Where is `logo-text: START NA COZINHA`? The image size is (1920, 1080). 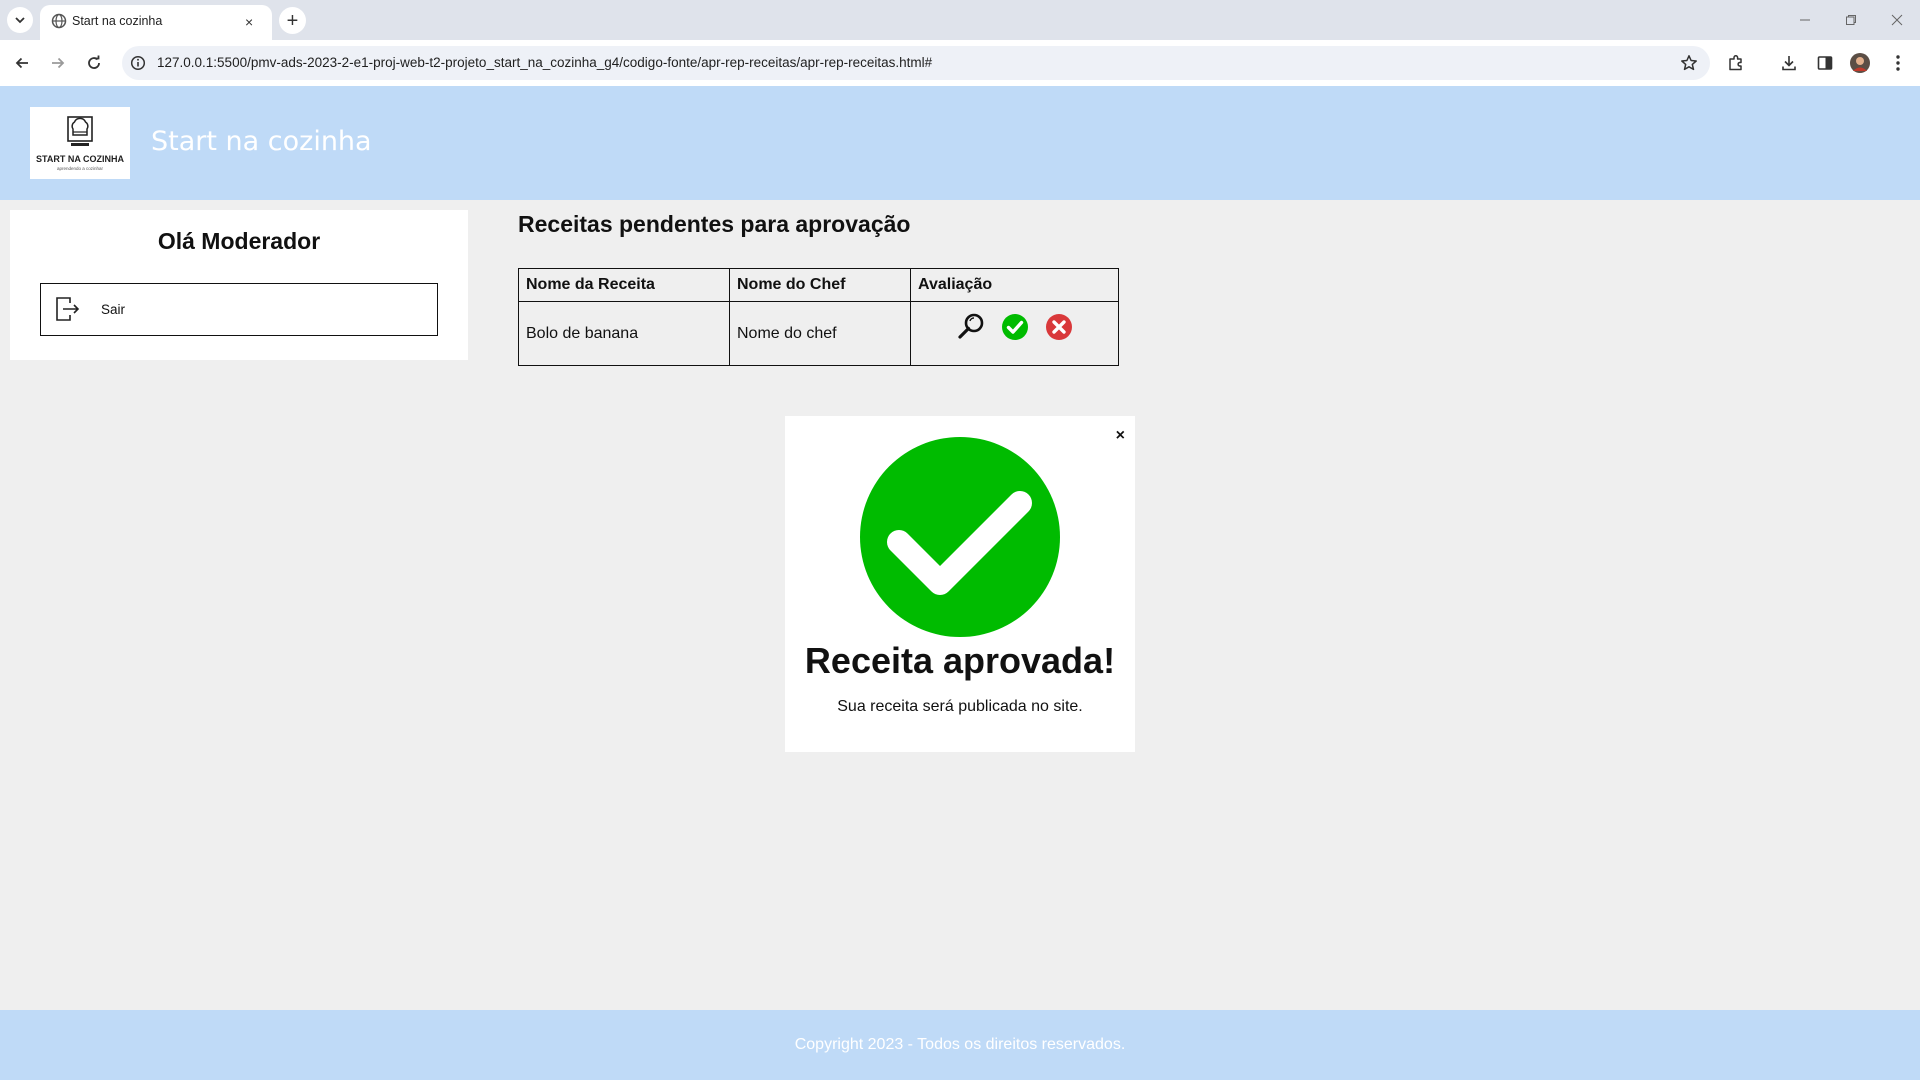 logo-text: START NA COZINHA is located at coordinates (80, 159).